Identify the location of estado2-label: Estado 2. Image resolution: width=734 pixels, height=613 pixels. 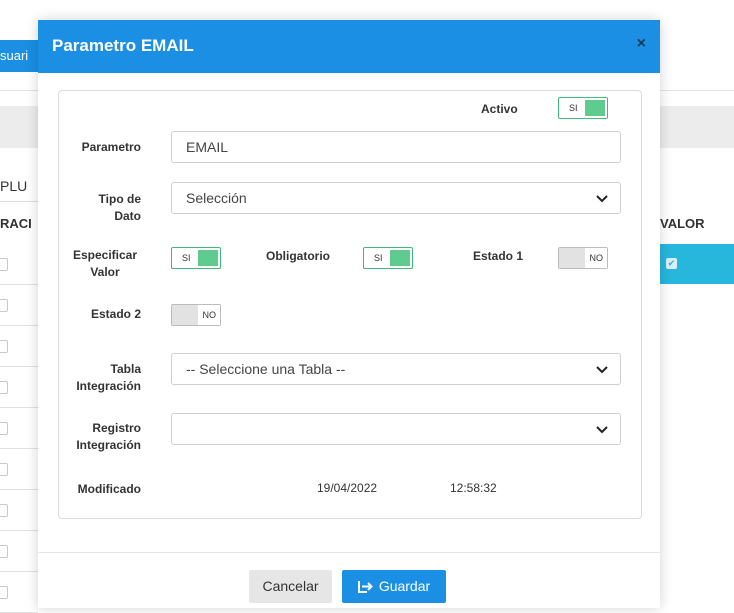
(115, 314).